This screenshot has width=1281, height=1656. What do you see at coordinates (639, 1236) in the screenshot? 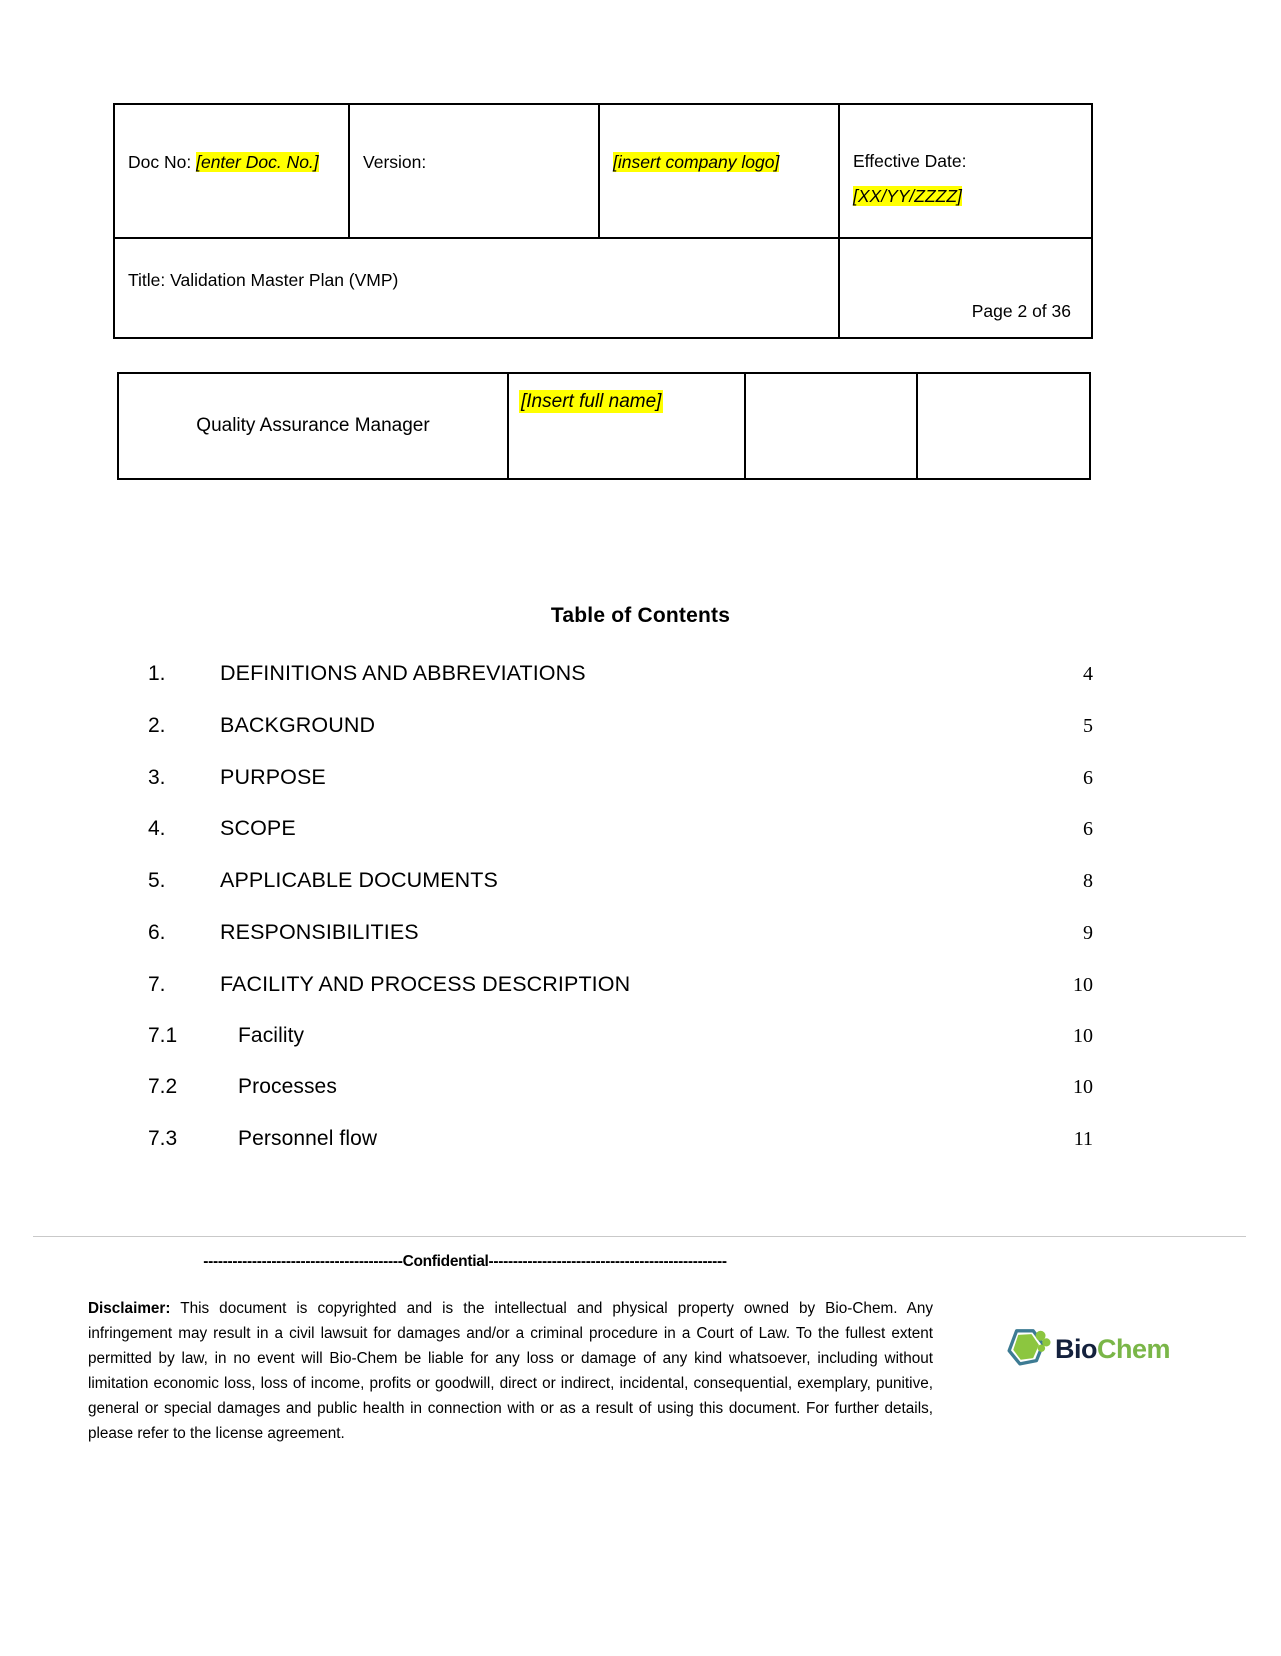
I see `footer-divider` at bounding box center [639, 1236].